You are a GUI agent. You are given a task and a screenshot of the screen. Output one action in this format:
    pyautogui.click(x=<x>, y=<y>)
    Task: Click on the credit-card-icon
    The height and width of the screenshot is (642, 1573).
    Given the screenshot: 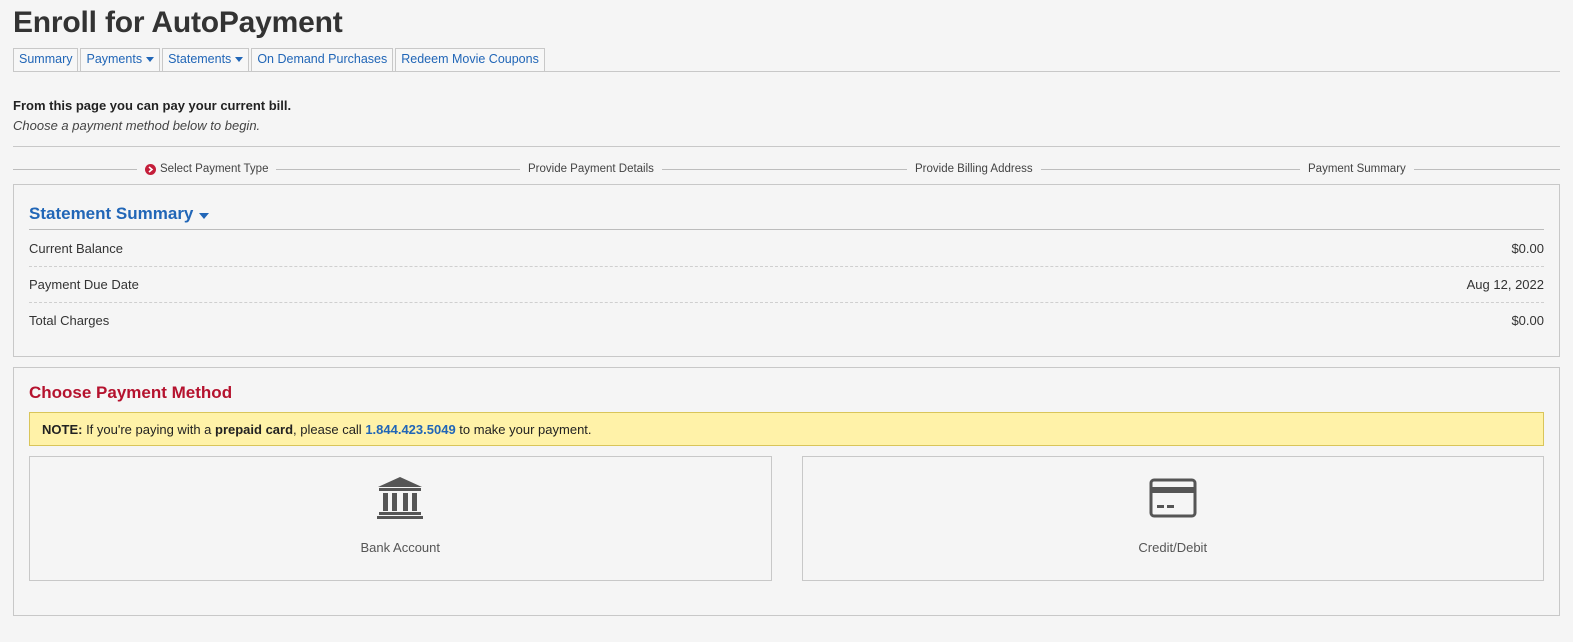 What is the action you would take?
    pyautogui.click(x=1173, y=498)
    